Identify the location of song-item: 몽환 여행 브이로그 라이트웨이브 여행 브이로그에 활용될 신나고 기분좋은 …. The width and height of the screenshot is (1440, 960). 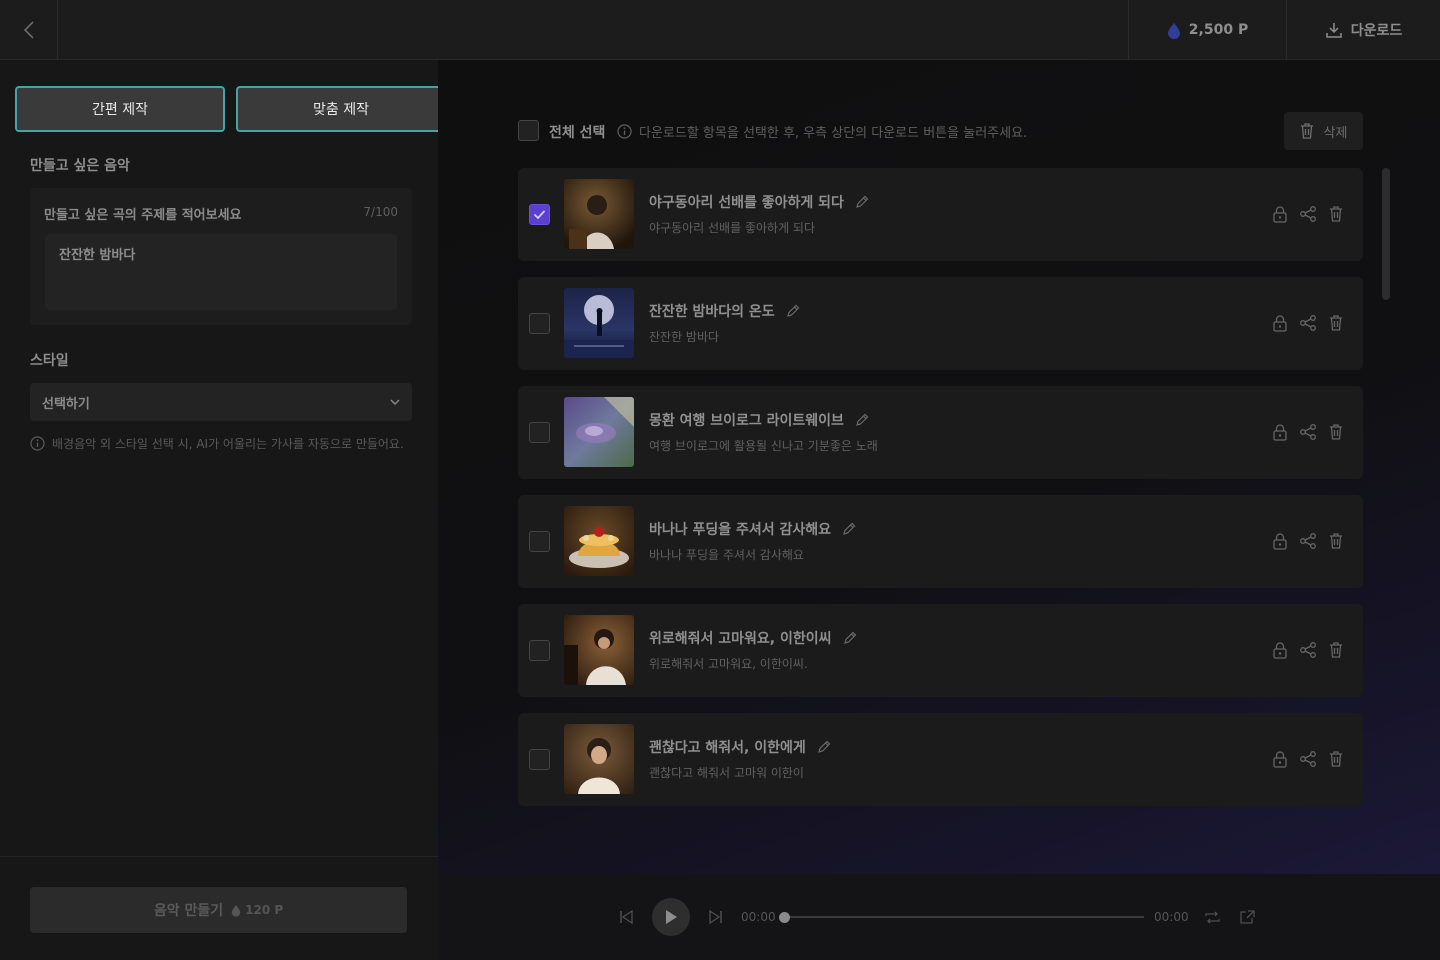
(940, 432).